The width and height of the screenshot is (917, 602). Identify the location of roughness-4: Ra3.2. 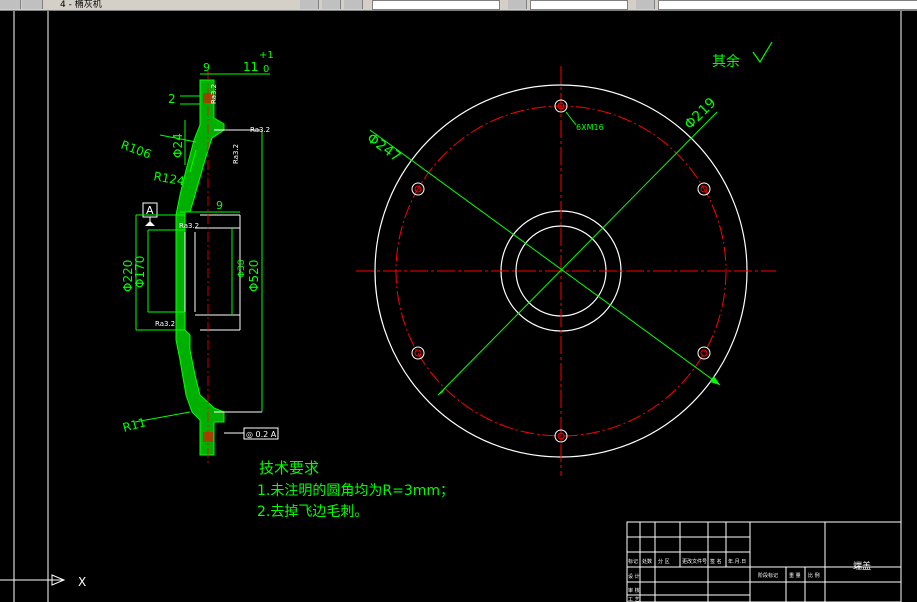
(165, 324).